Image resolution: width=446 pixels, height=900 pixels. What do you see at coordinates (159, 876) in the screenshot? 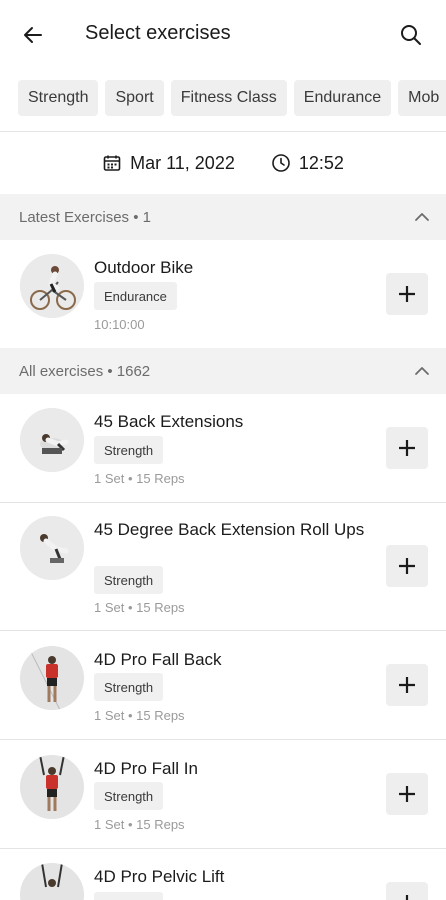
I see `exercise-name: 4D Pro Pelvic Lift` at bounding box center [159, 876].